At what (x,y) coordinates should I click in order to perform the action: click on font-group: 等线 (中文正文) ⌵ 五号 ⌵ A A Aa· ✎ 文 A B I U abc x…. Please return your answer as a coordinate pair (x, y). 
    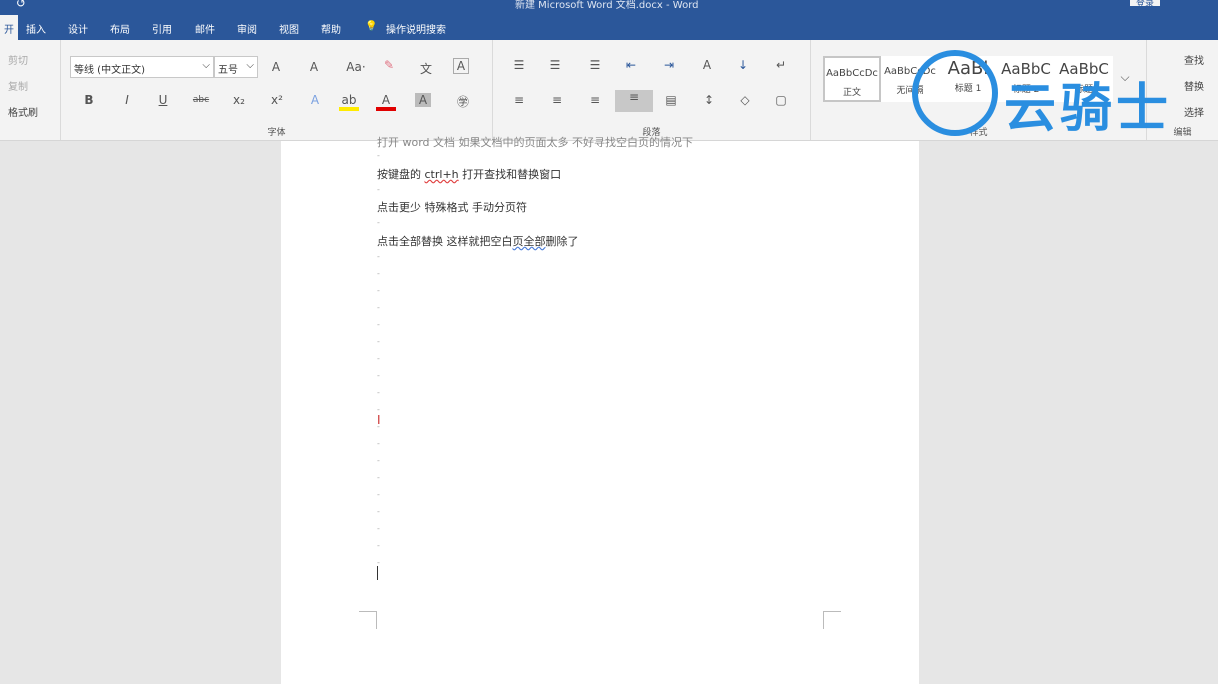
    Looking at the image, I should click on (277, 90).